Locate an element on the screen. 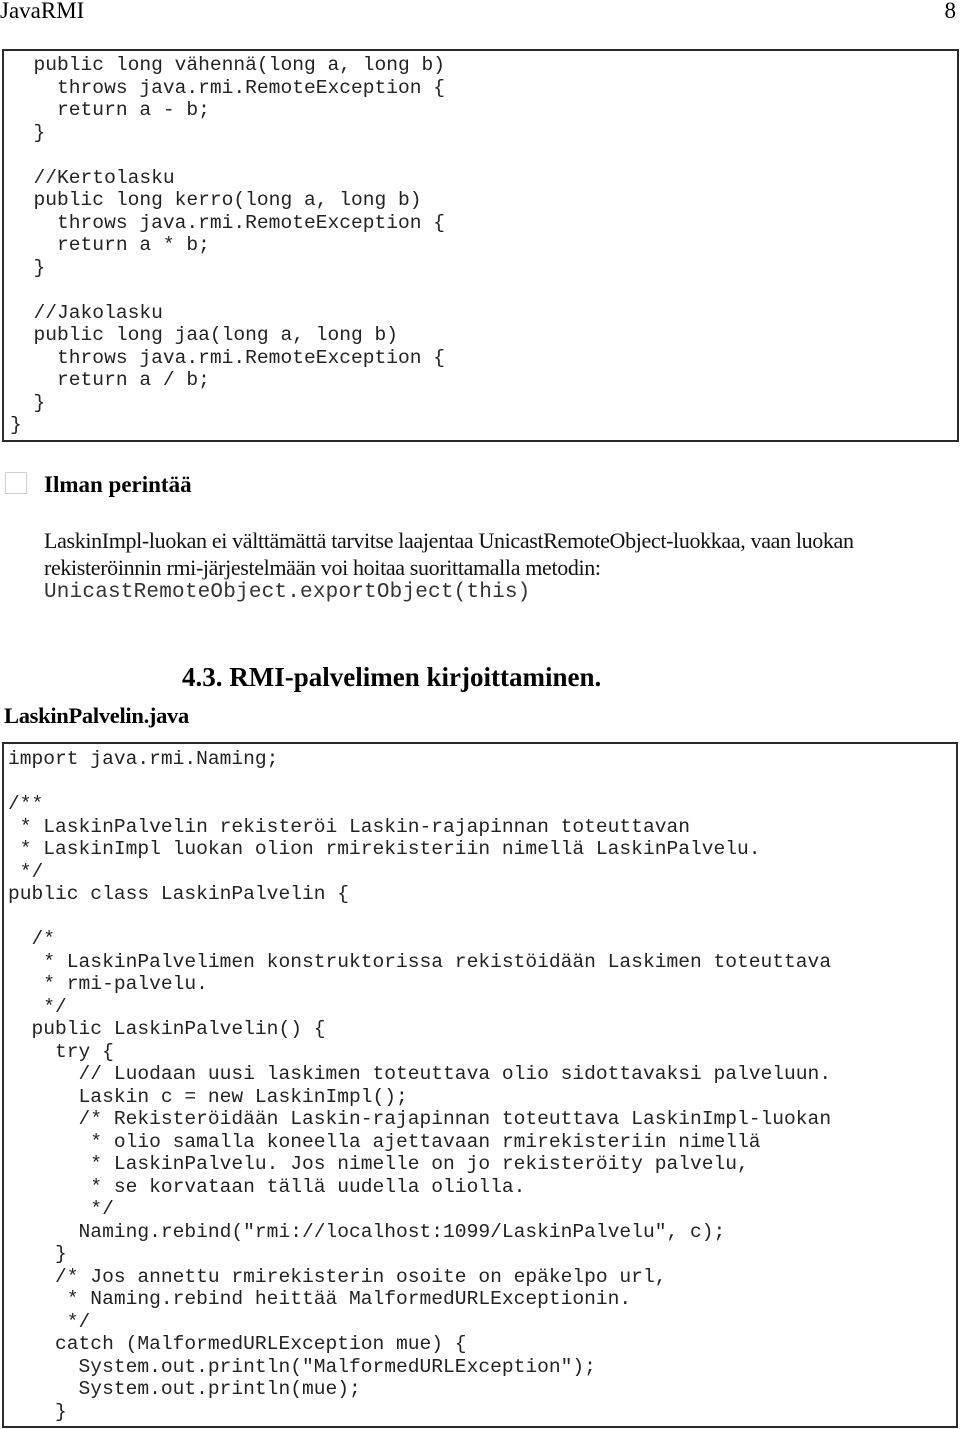 The image size is (960, 1429). code-line: public long vähennä(long a, long b) is located at coordinates (228, 65).